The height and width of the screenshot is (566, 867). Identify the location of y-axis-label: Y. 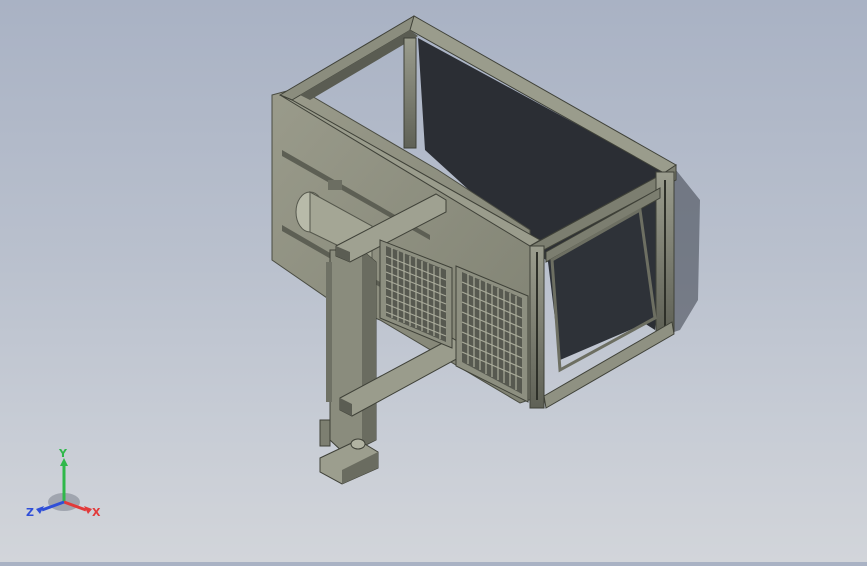
(63, 453).